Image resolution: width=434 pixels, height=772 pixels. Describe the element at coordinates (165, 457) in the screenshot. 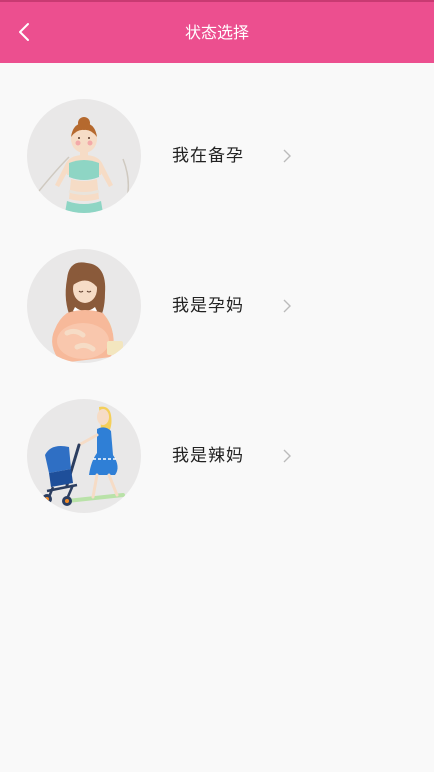

I see `state-option-new-mom: 我是辣妈` at that location.